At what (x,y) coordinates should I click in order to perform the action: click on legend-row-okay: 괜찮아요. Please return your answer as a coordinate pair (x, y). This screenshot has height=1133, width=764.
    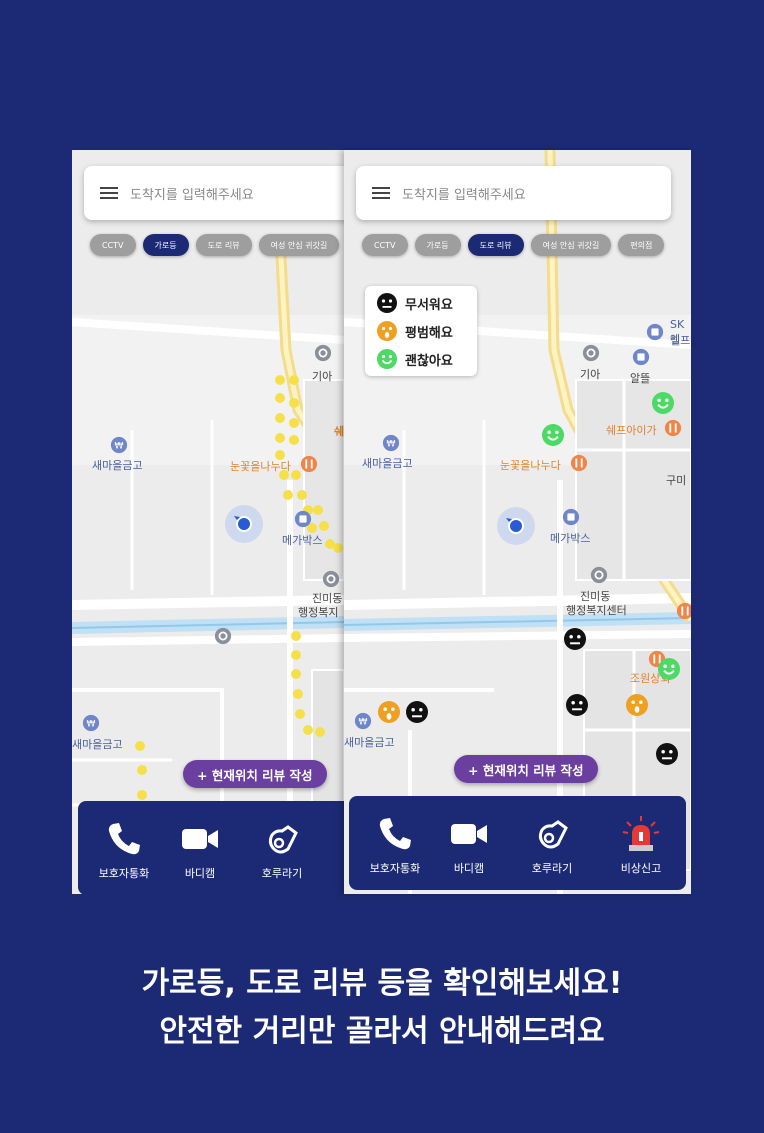
    Looking at the image, I should click on (415, 359).